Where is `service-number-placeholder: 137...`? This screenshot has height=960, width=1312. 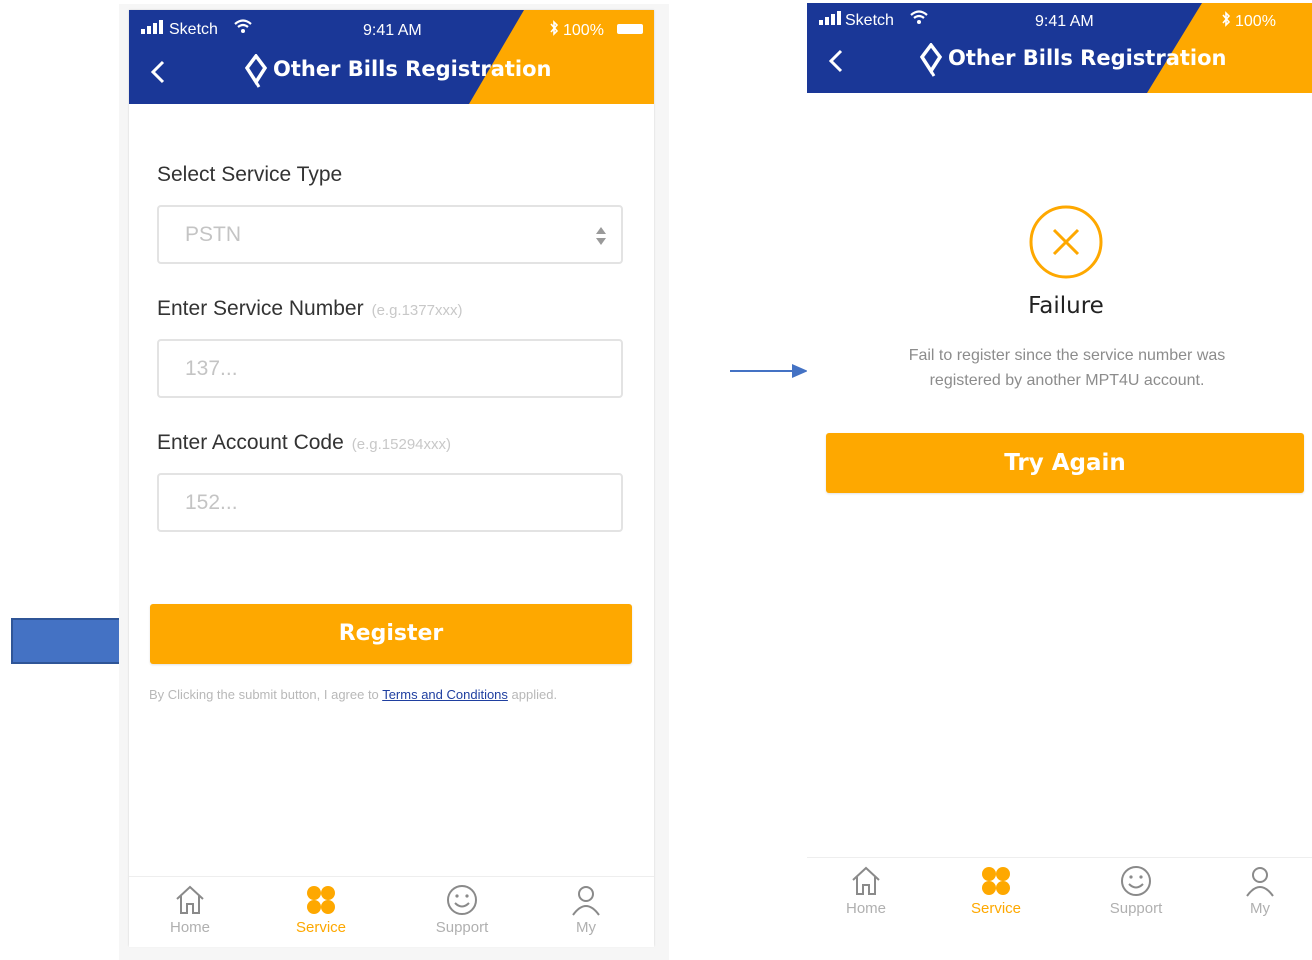
service-number-placeholder: 137... is located at coordinates (211, 368).